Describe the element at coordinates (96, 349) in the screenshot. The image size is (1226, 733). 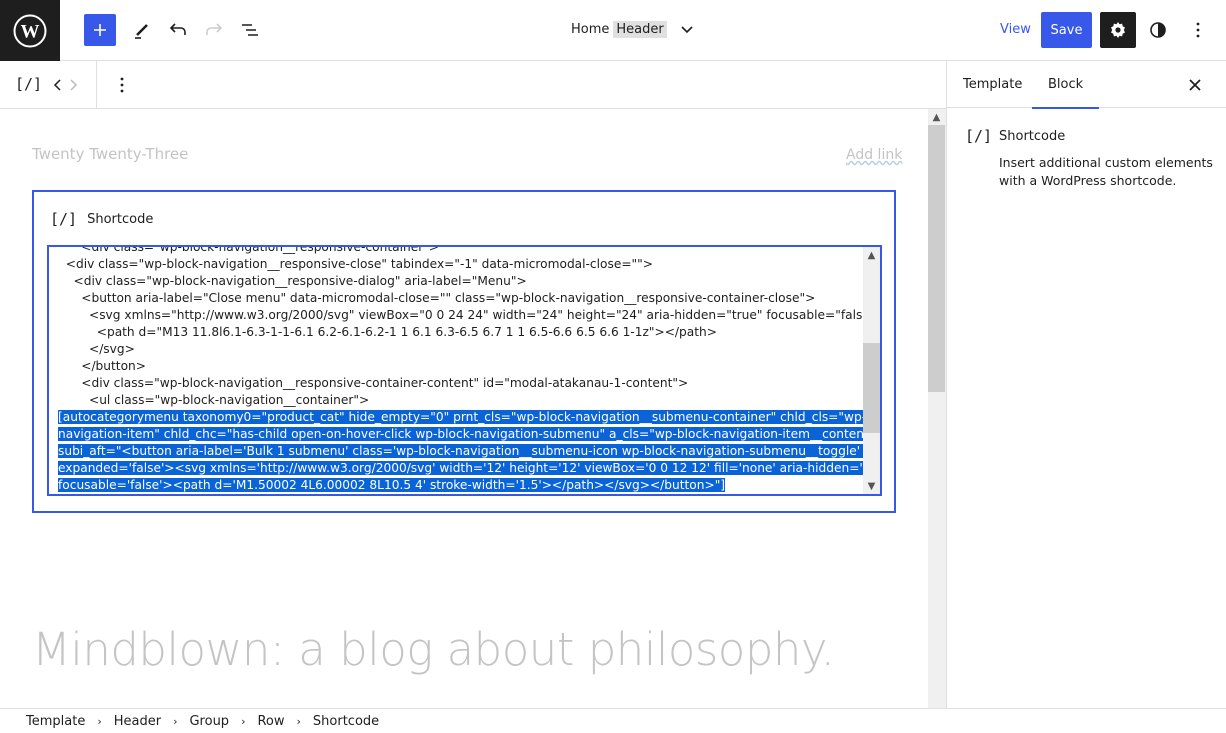
I see `code-line: </svg>` at that location.